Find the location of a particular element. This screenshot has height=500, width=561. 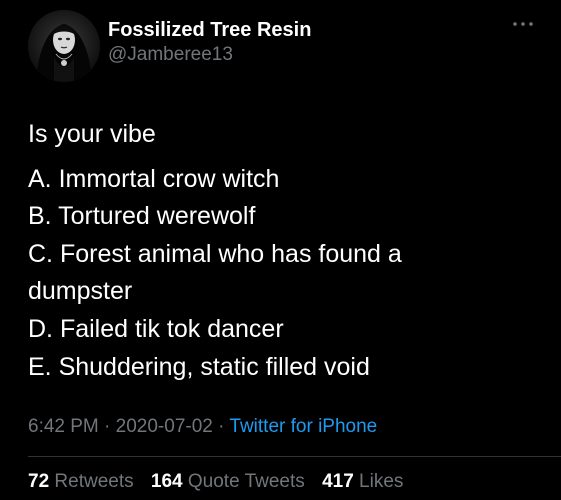

avatar is located at coordinates (64, 46).